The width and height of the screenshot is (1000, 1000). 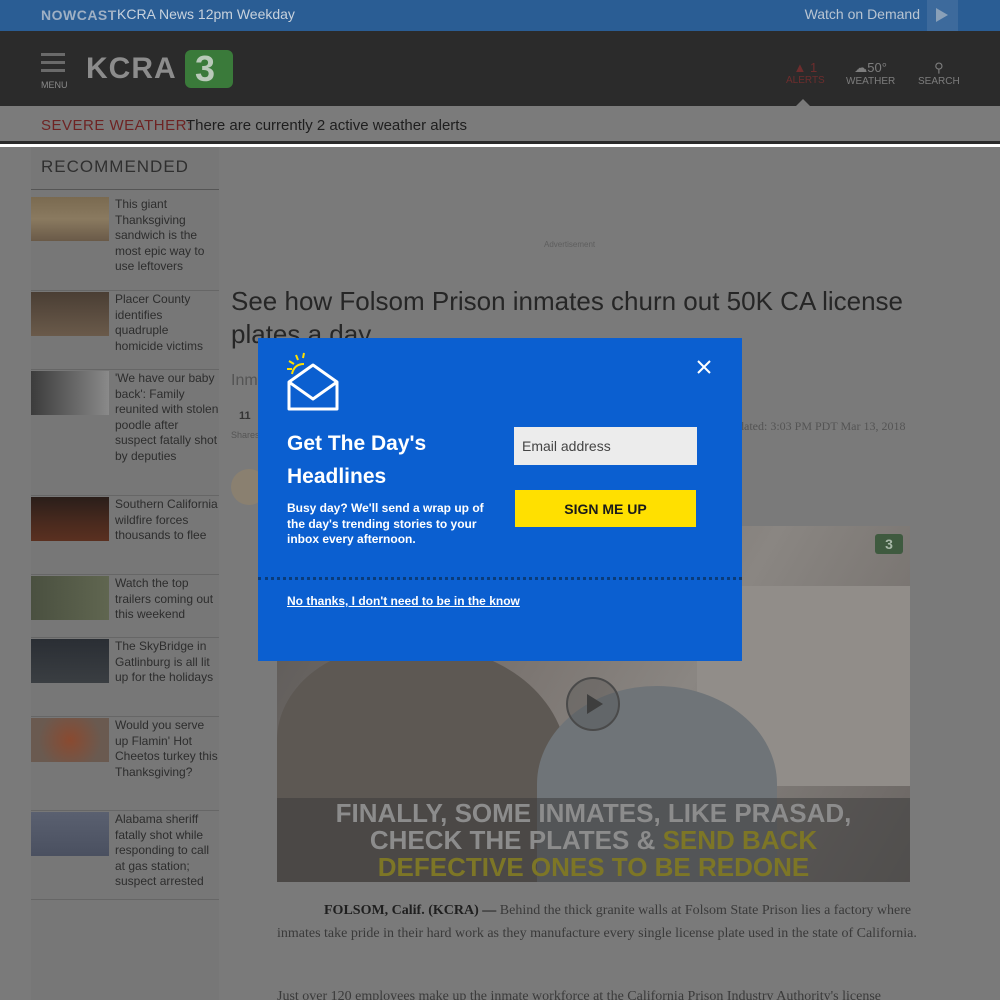 What do you see at coordinates (593, 813) in the screenshot?
I see `caption-line: FINALLY, SOME INMATES, LIKE PRASAD,` at bounding box center [593, 813].